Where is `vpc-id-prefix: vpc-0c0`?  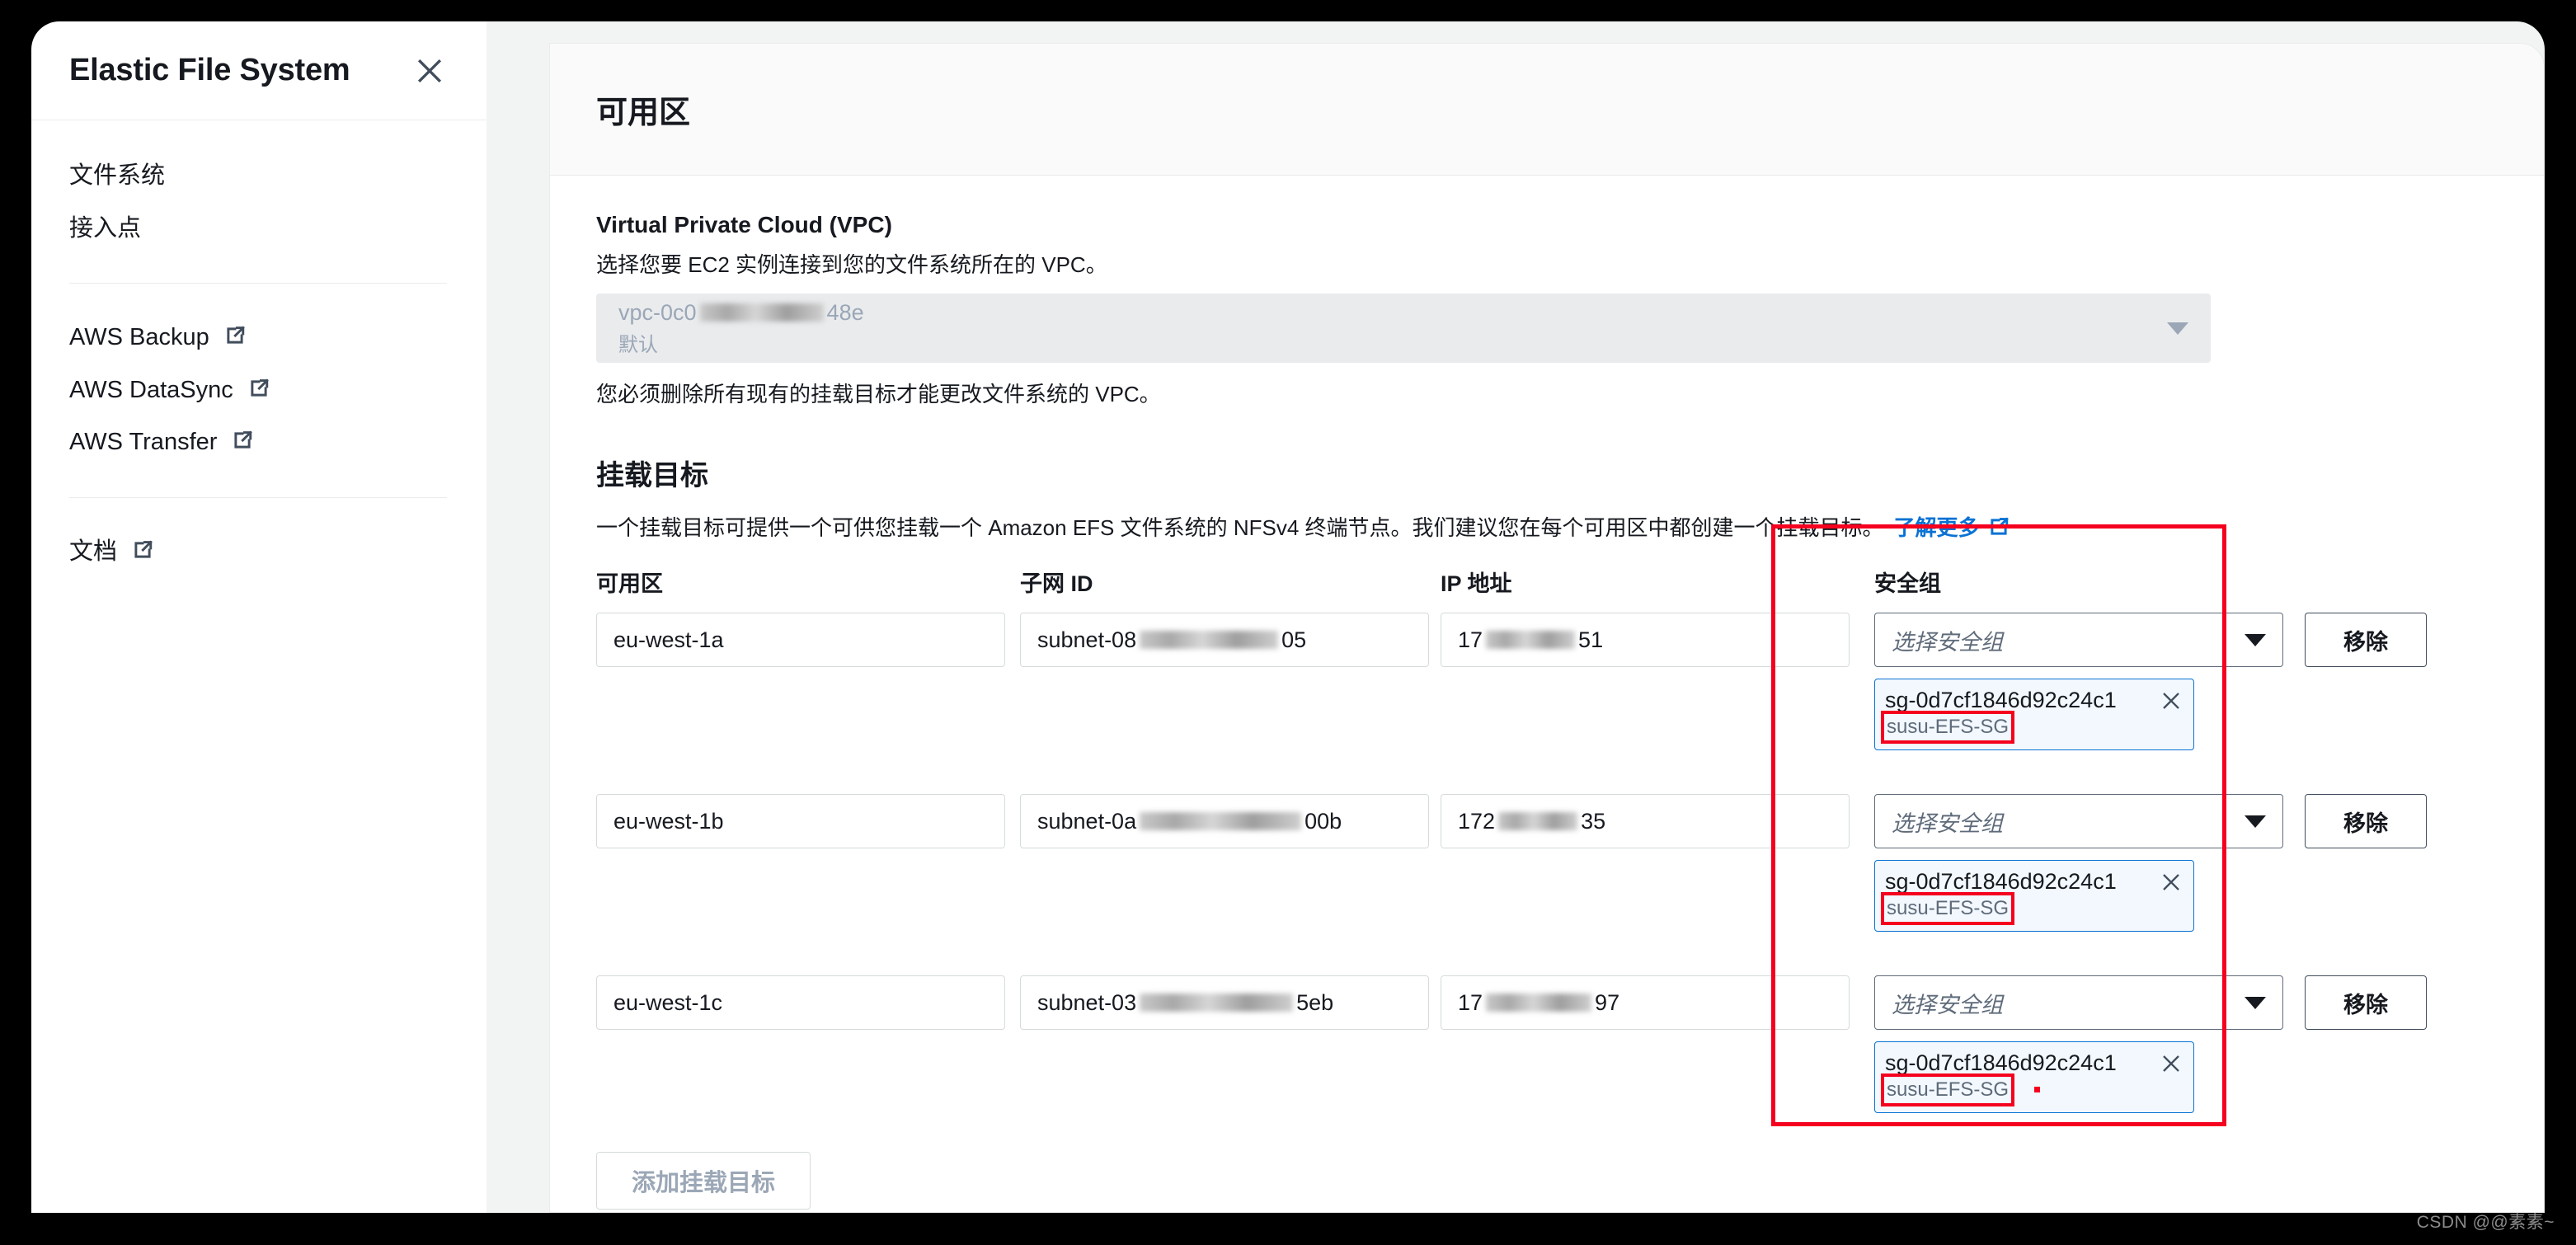 vpc-id-prefix: vpc-0c0 is located at coordinates (657, 312).